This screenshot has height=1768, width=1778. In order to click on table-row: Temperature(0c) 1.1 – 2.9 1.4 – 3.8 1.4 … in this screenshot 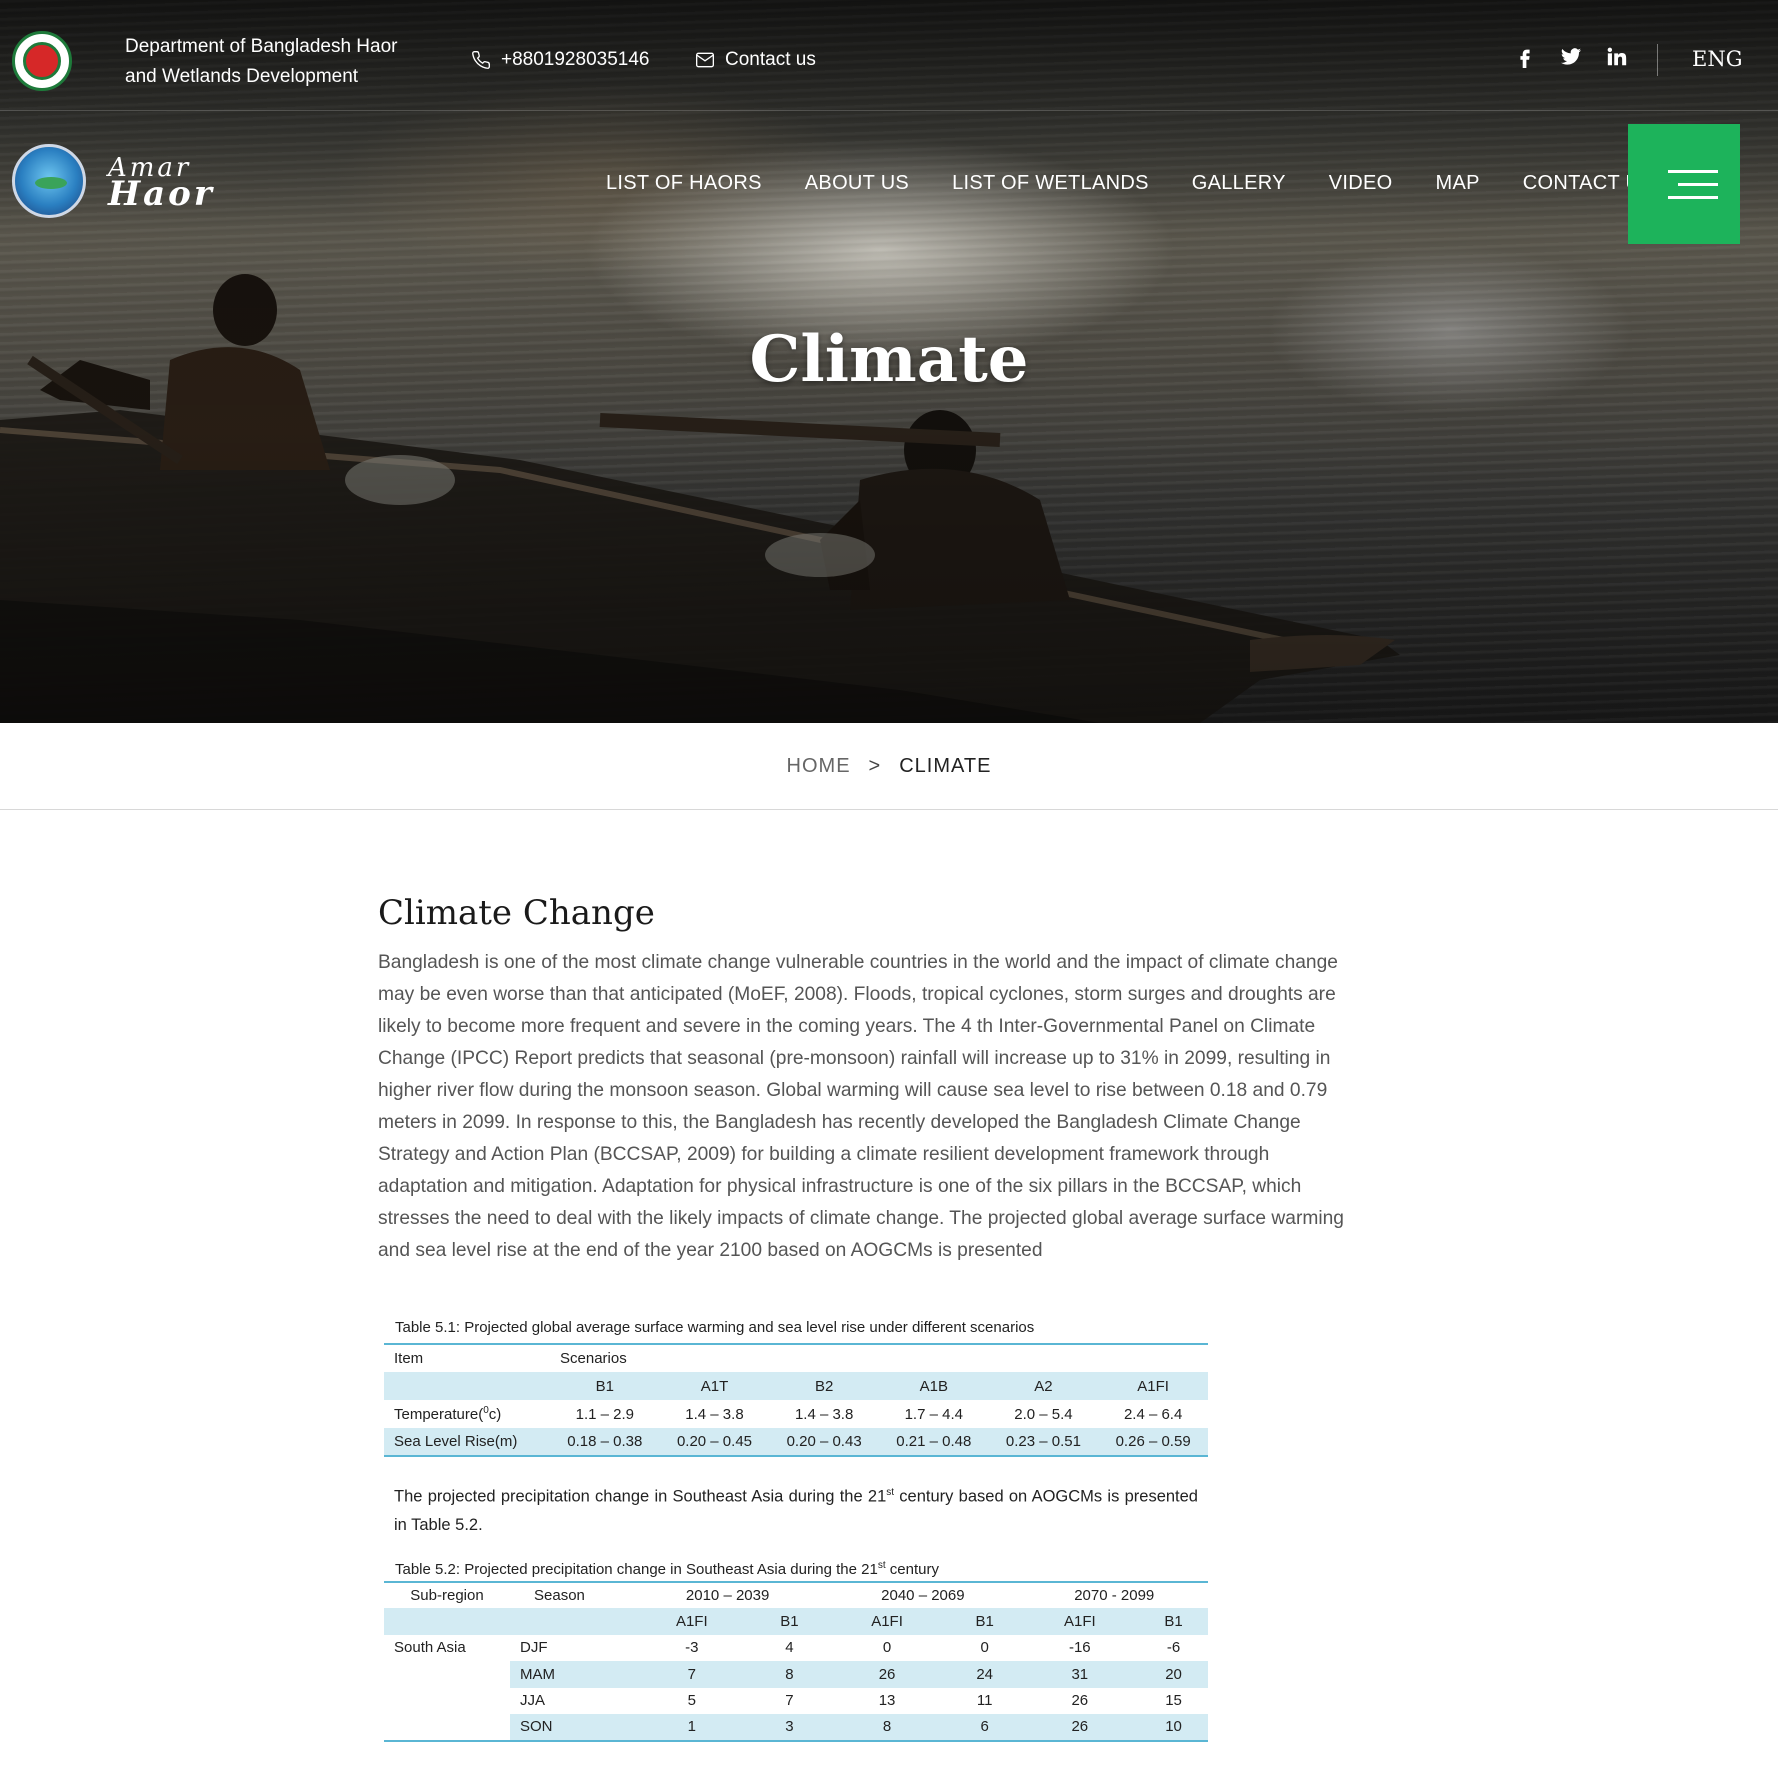, I will do `click(796, 1414)`.